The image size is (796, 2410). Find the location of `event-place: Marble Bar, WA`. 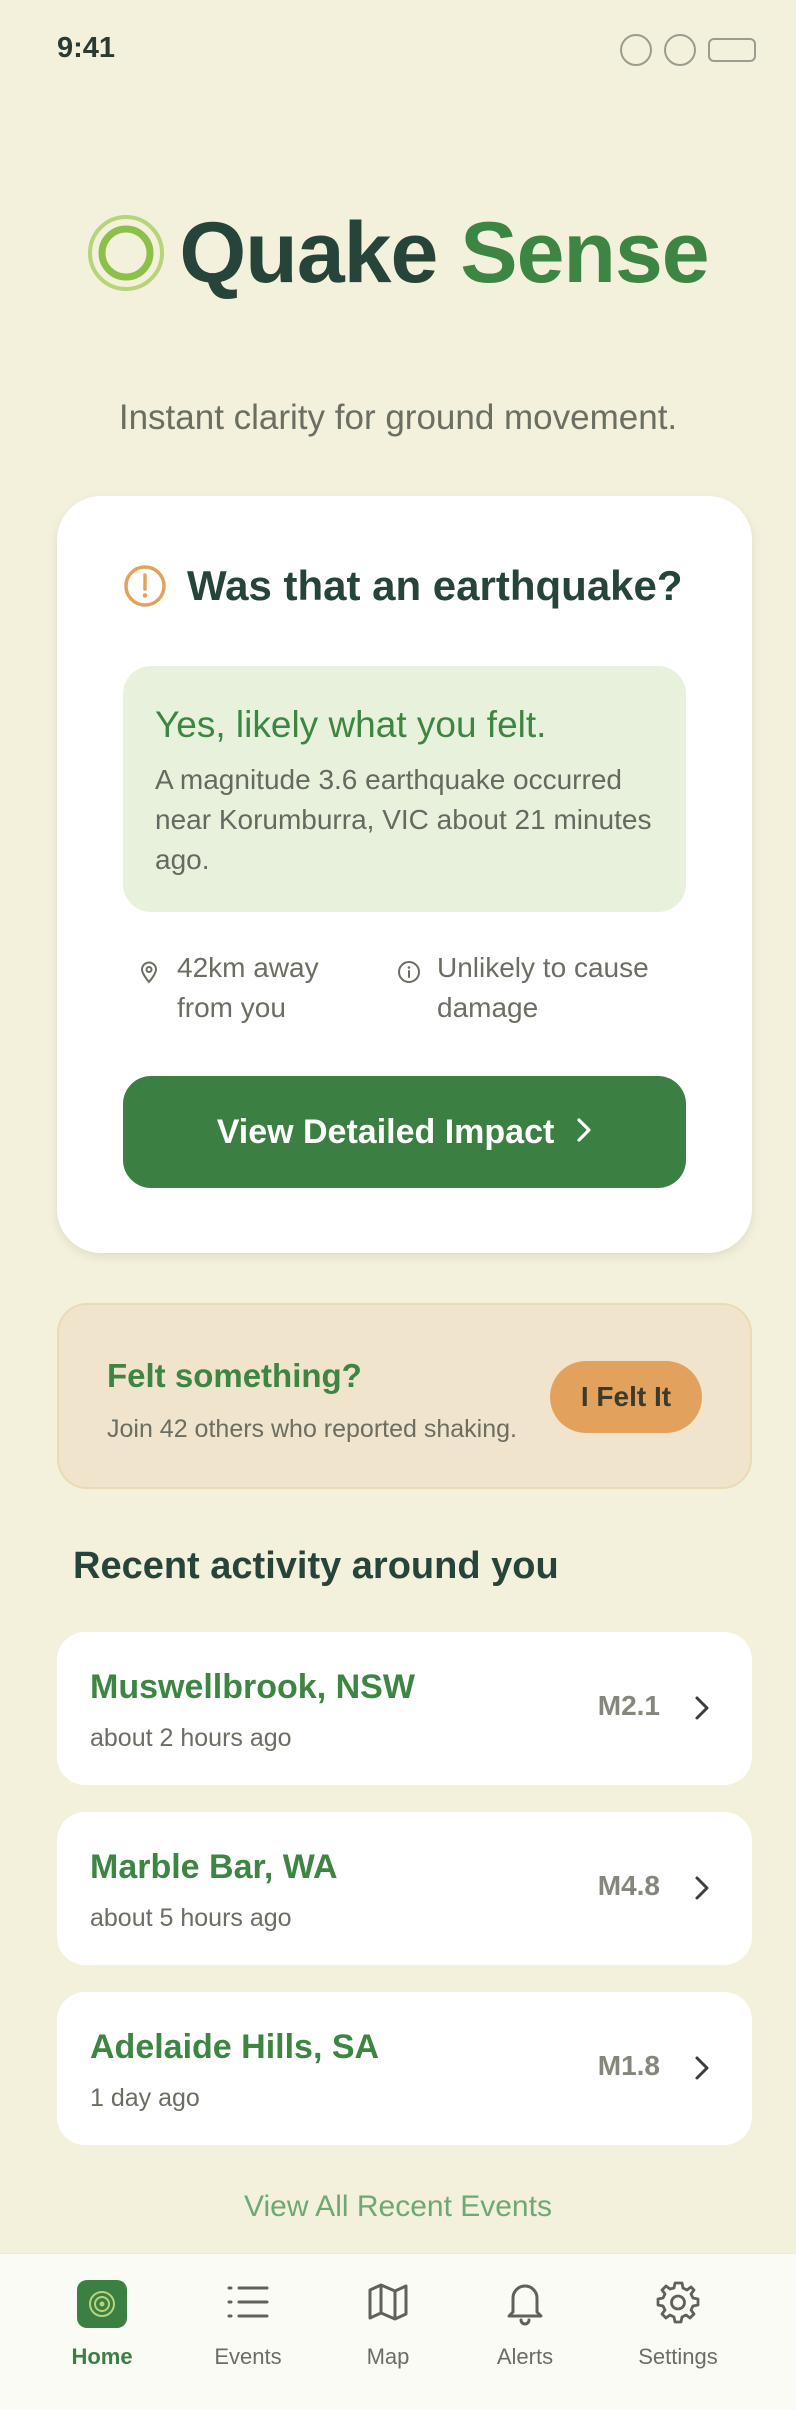

event-place: Marble Bar, WA is located at coordinates (214, 1867).